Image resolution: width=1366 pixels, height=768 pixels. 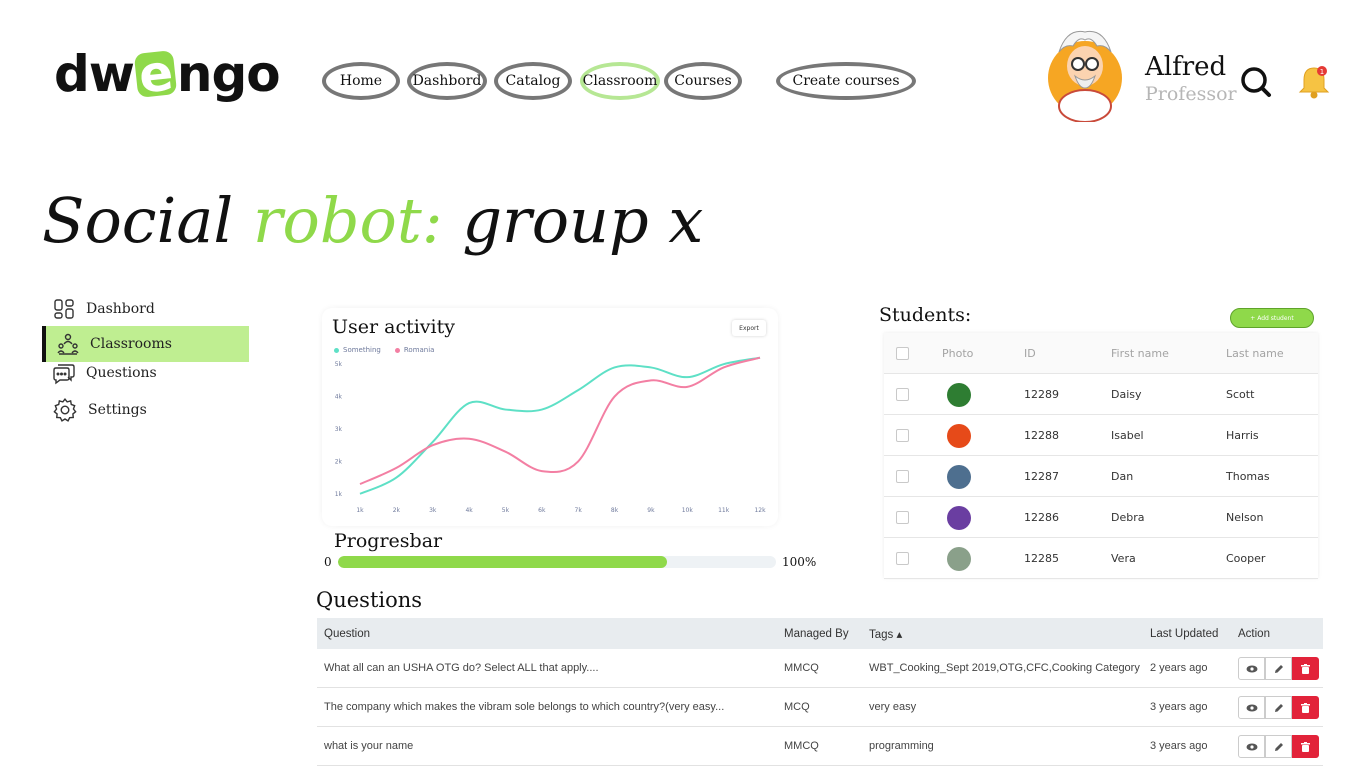 What do you see at coordinates (749, 328) in the screenshot?
I see `export-button: Export` at bounding box center [749, 328].